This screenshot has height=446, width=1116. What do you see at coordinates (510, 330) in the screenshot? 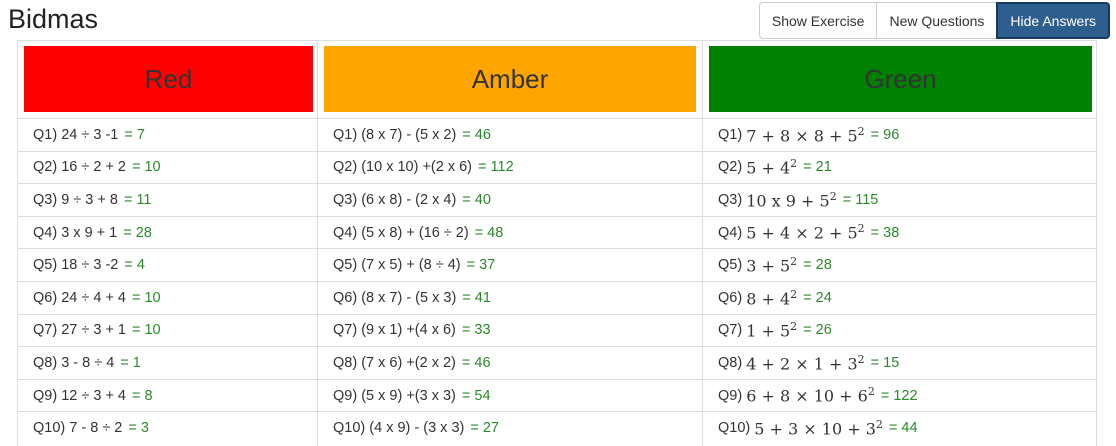
I see `question-row: Q7) (9 x 1) +(4 x 6) = 33` at bounding box center [510, 330].